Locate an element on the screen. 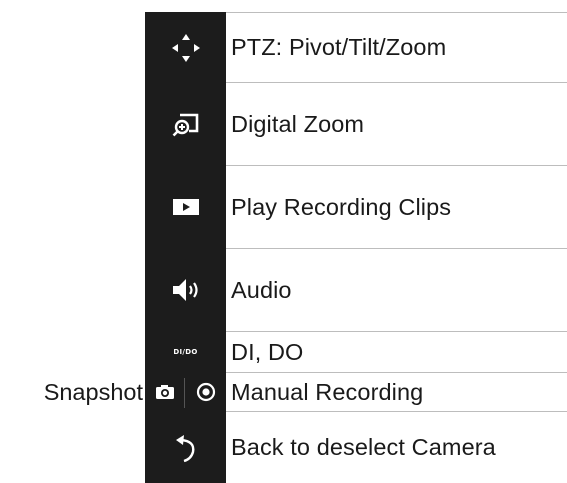 This screenshot has width=567, height=483. digital-zoom-icon is located at coordinates (186, 124).